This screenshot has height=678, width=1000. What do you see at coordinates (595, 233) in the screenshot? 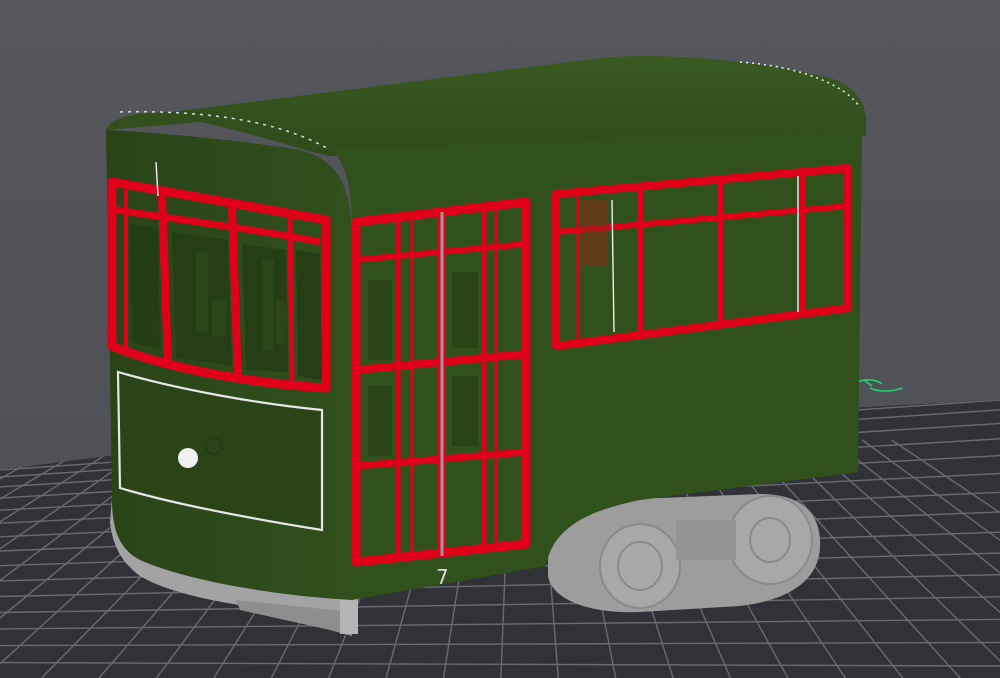
I see `side-window-pane-tinted` at bounding box center [595, 233].